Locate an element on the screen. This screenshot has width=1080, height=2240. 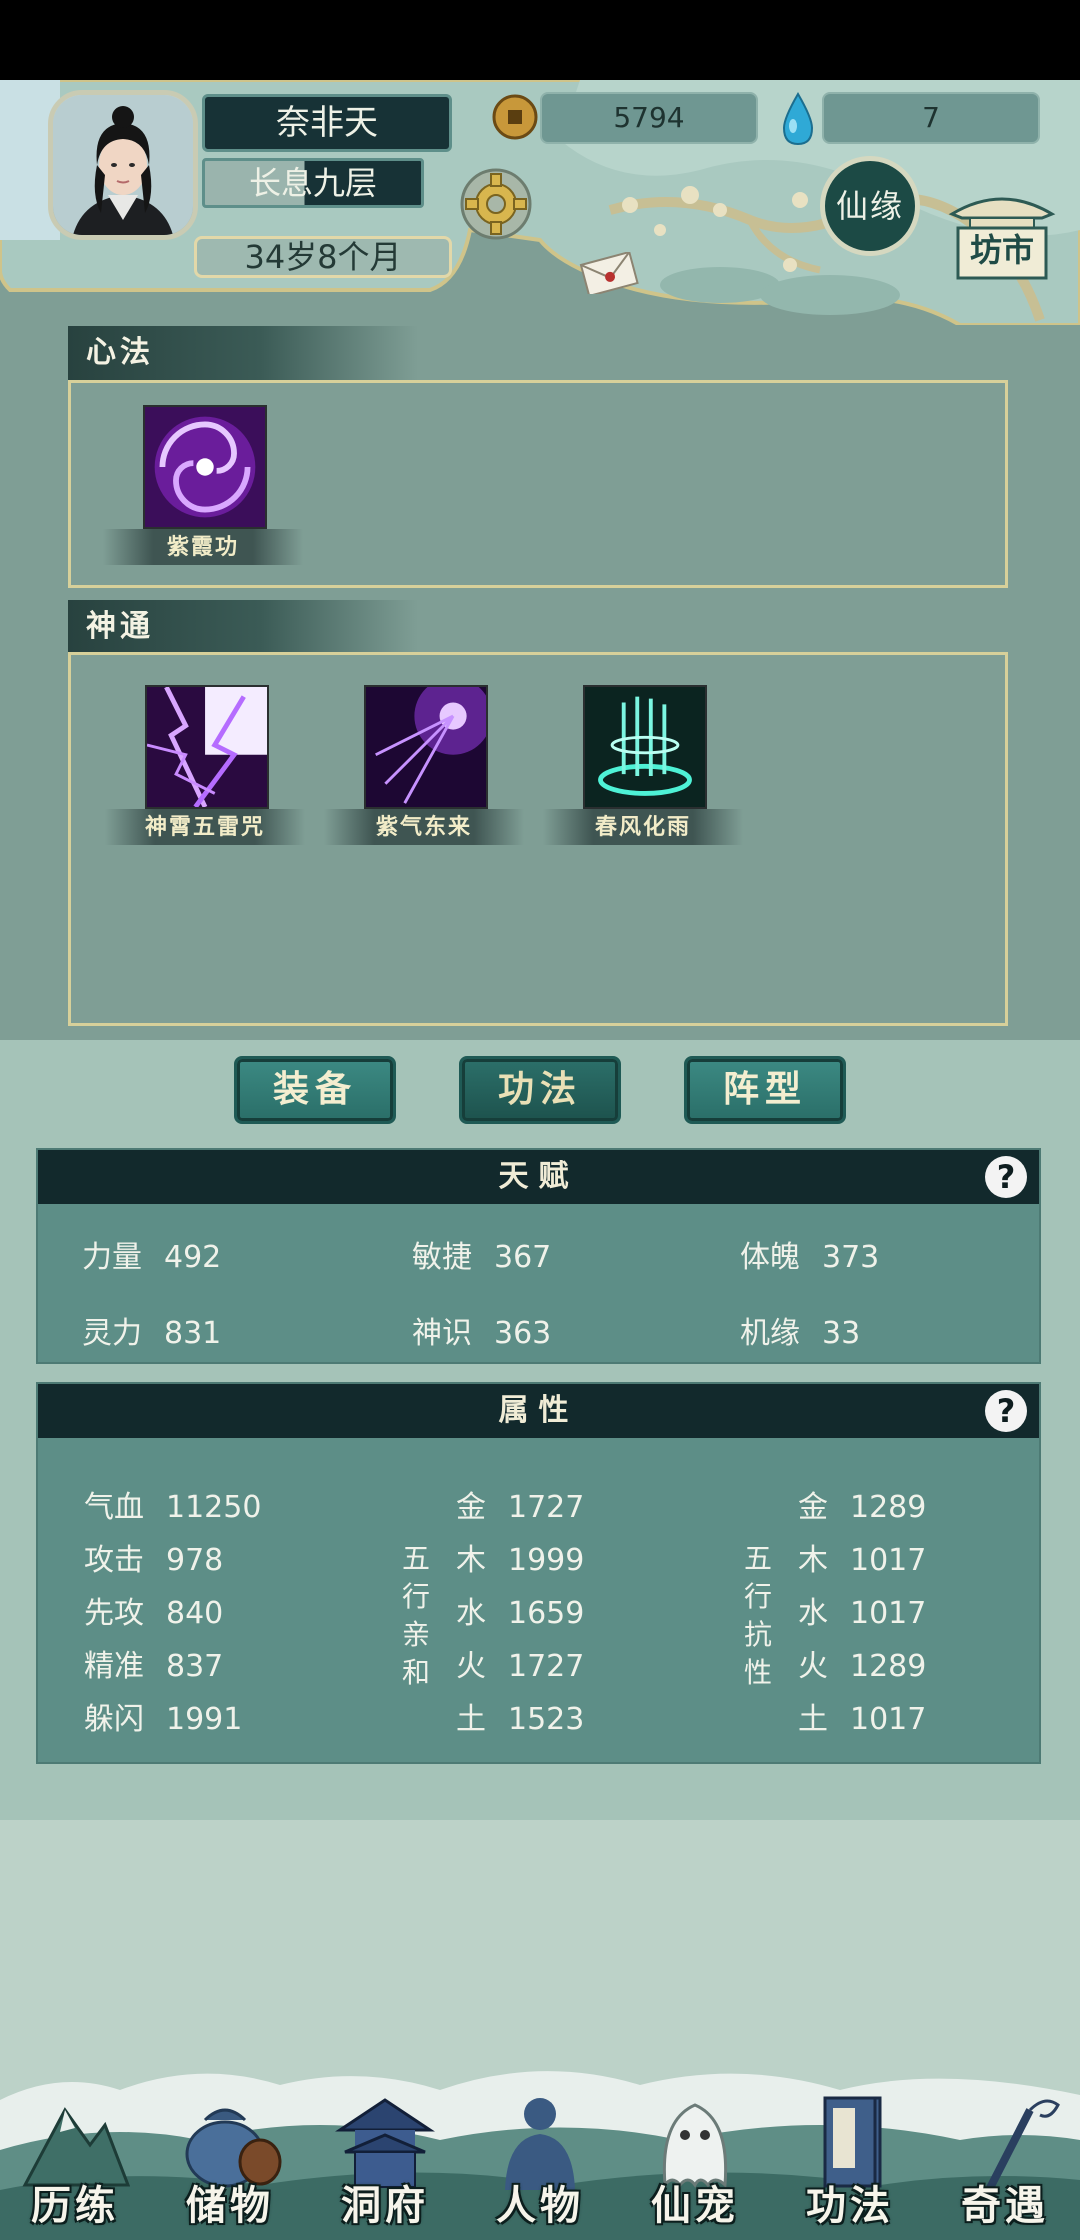
purple-lightning-icon is located at coordinates (207, 747).